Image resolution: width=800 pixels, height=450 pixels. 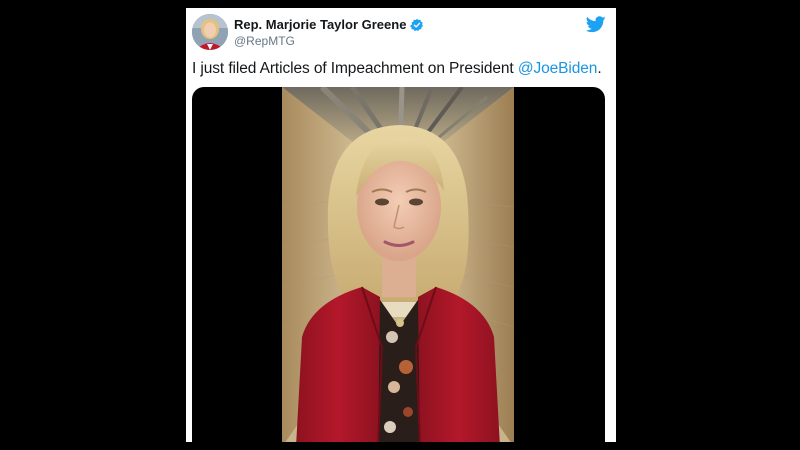 I want to click on author-handle: @RepMTG, so click(x=264, y=41).